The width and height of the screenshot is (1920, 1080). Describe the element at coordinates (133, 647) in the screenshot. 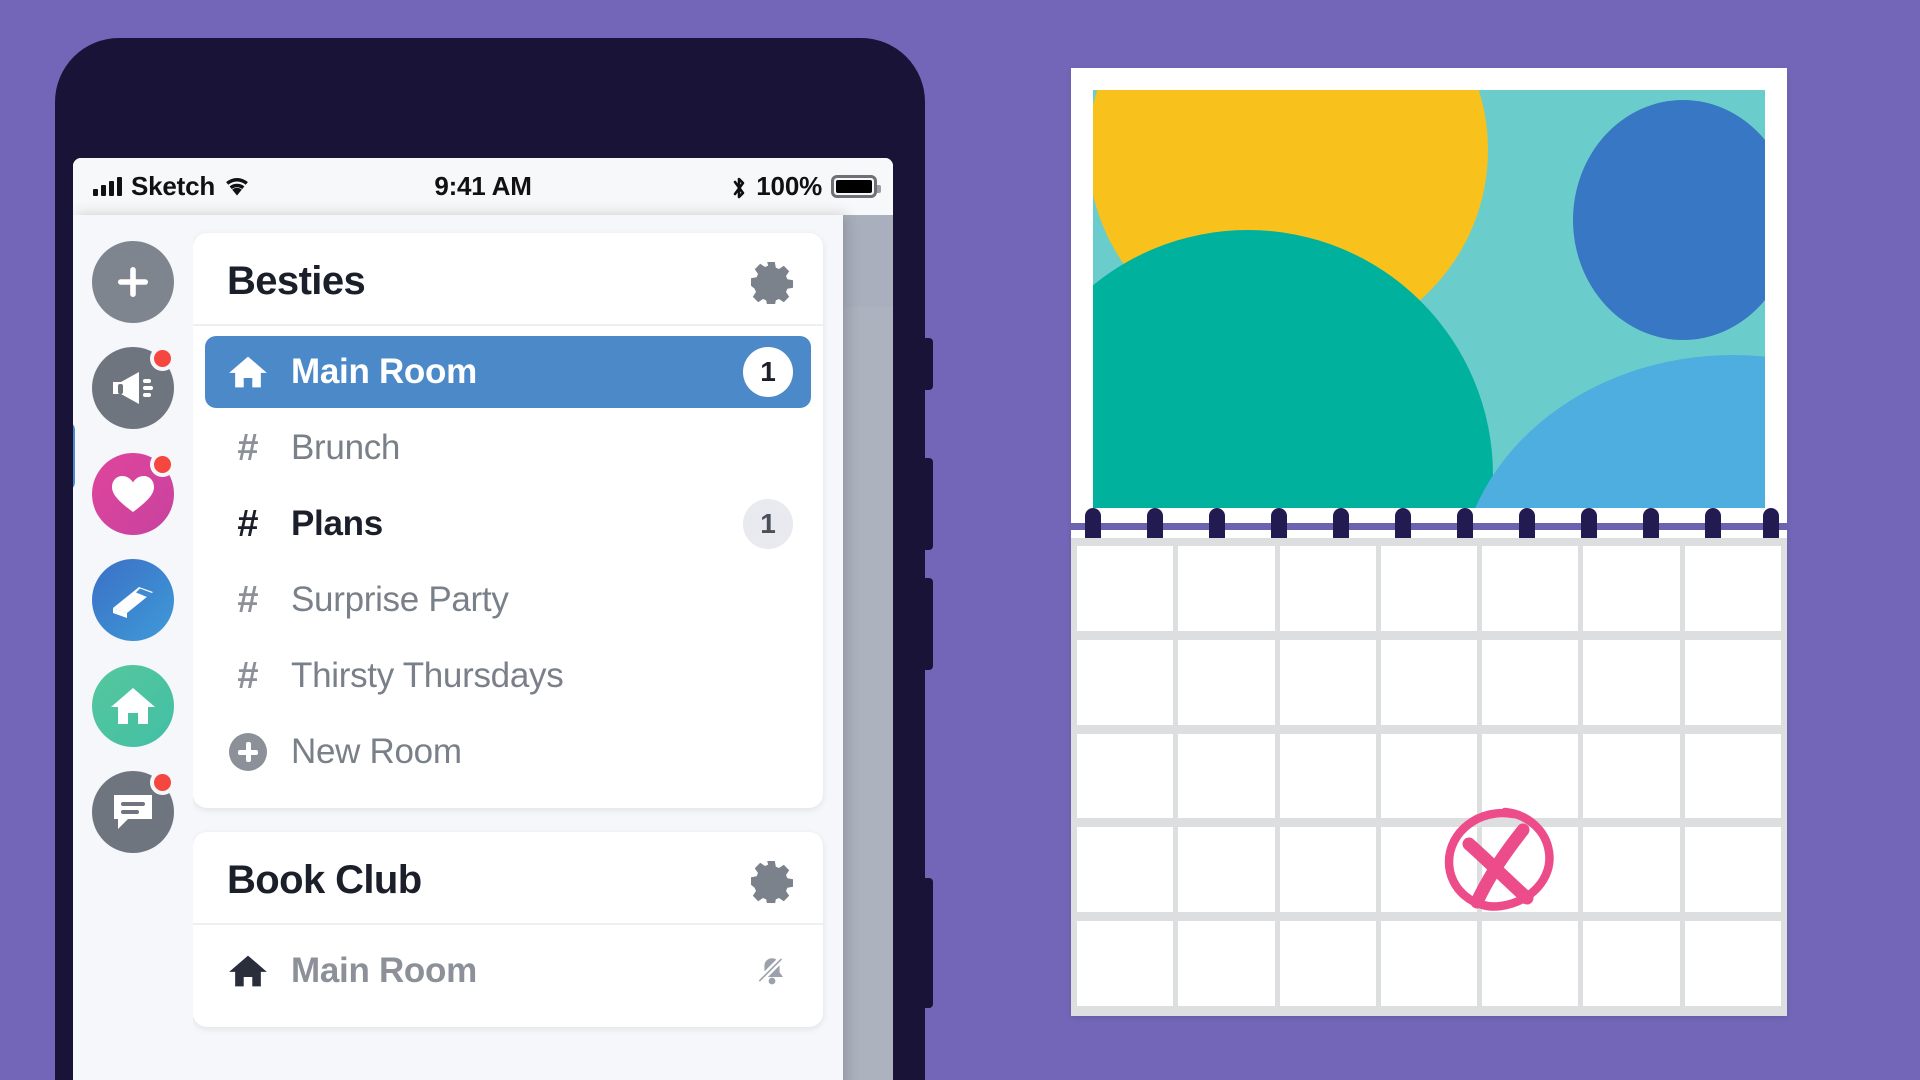

I see `server-rail` at that location.